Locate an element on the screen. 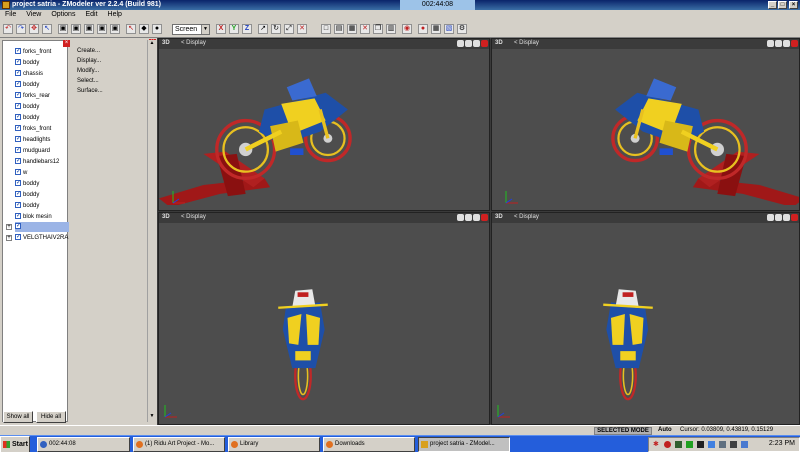 Image resolution: width=800 pixels, height=452 pixels. select-icon: ↖ is located at coordinates (47, 29).